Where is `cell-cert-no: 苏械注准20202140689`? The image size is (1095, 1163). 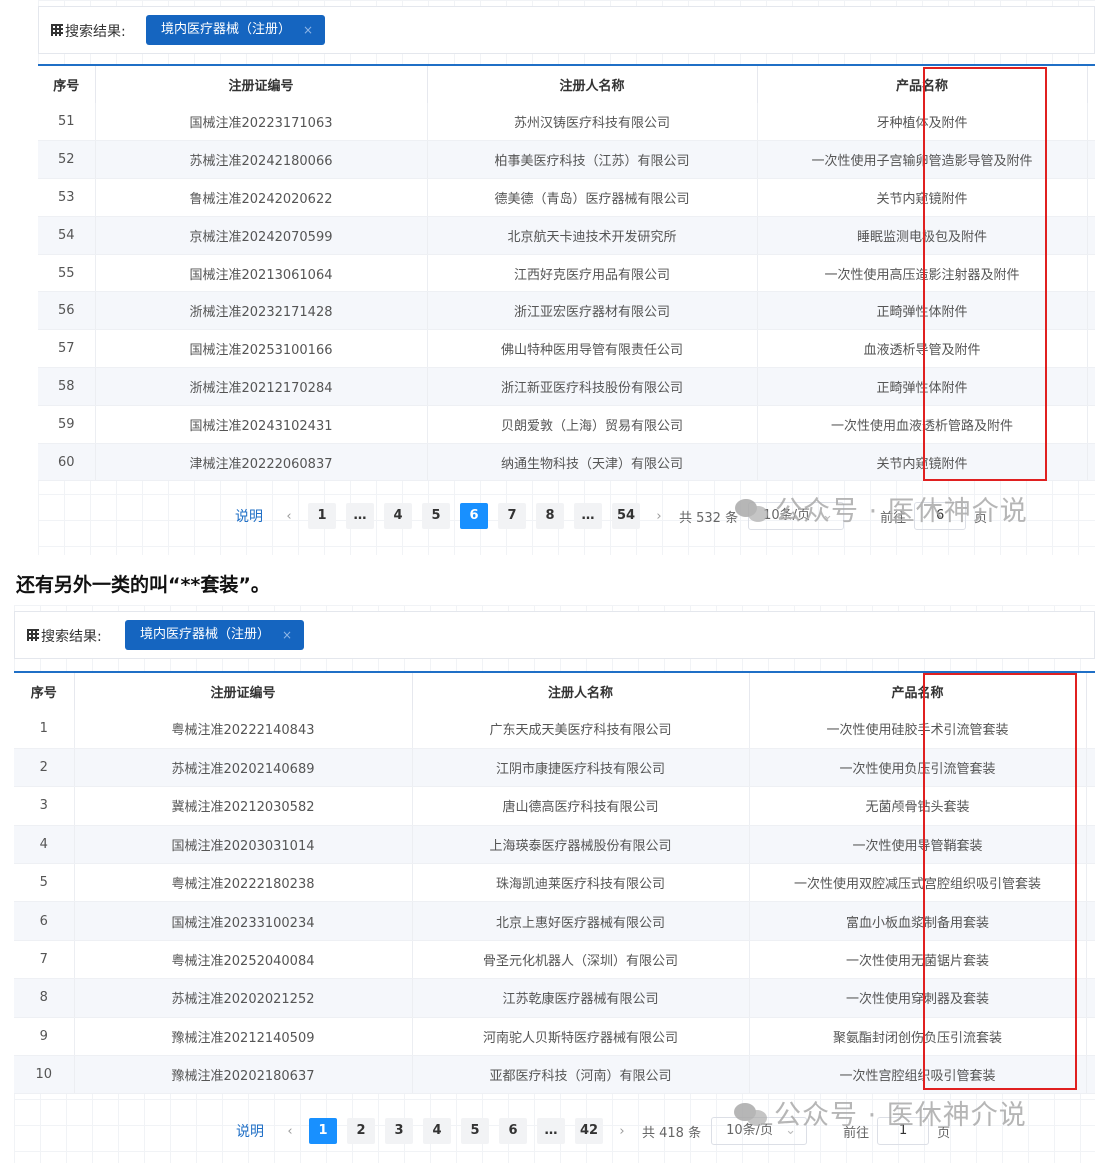 cell-cert-no: 苏械注准20202140689 is located at coordinates (243, 768).